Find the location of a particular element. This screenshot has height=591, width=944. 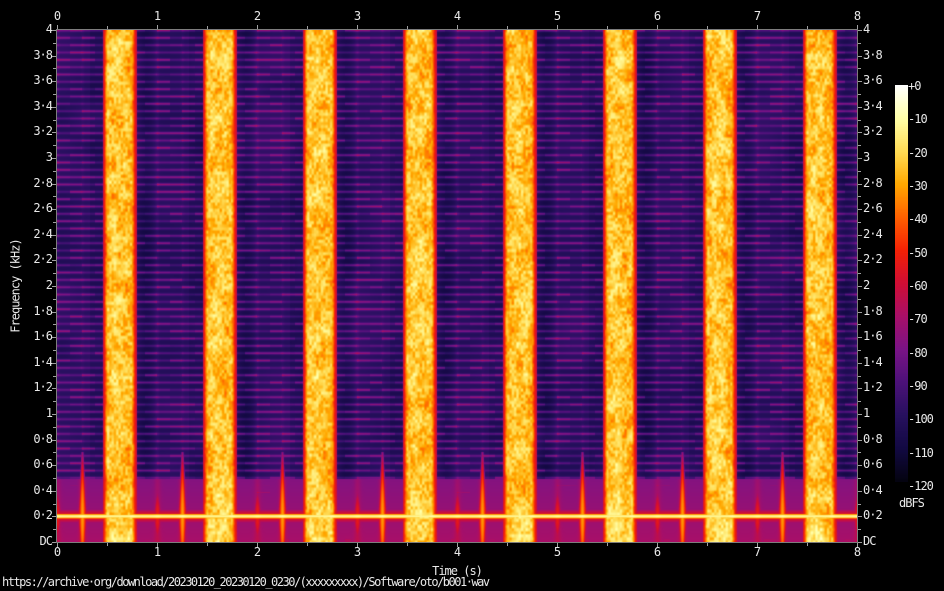

x-tick-label-top: 1 is located at coordinates (157, 16).